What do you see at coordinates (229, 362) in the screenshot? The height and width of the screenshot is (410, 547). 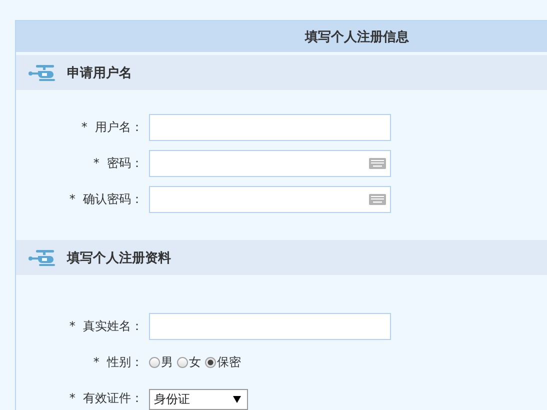 I see `radio-label: 保密` at bounding box center [229, 362].